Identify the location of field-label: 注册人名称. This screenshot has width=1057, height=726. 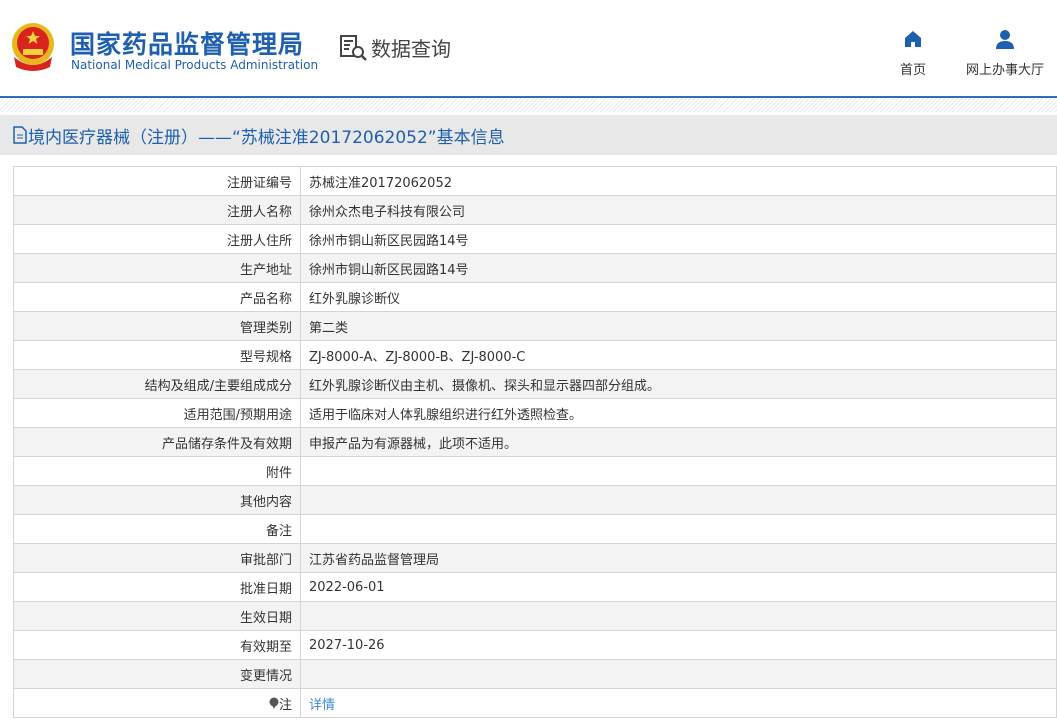
(157, 210).